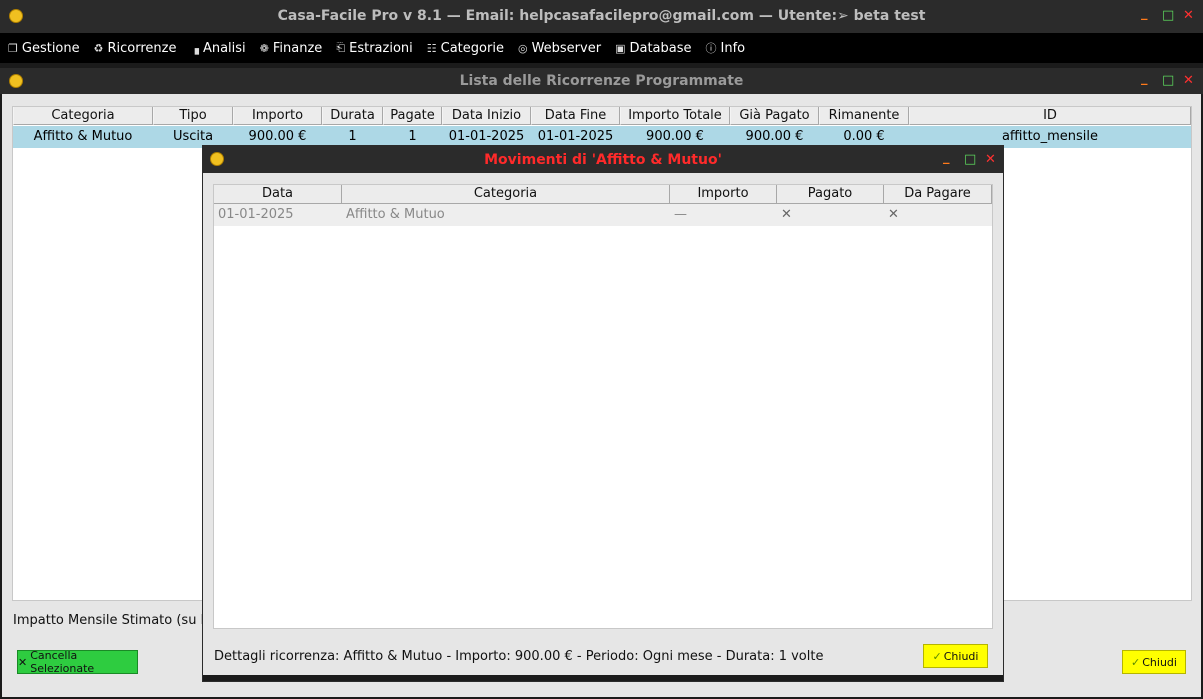  I want to click on dialog-titlebar: Movimenti di 'Affitto & Mutuo' _ □ ✕, so click(603, 159).